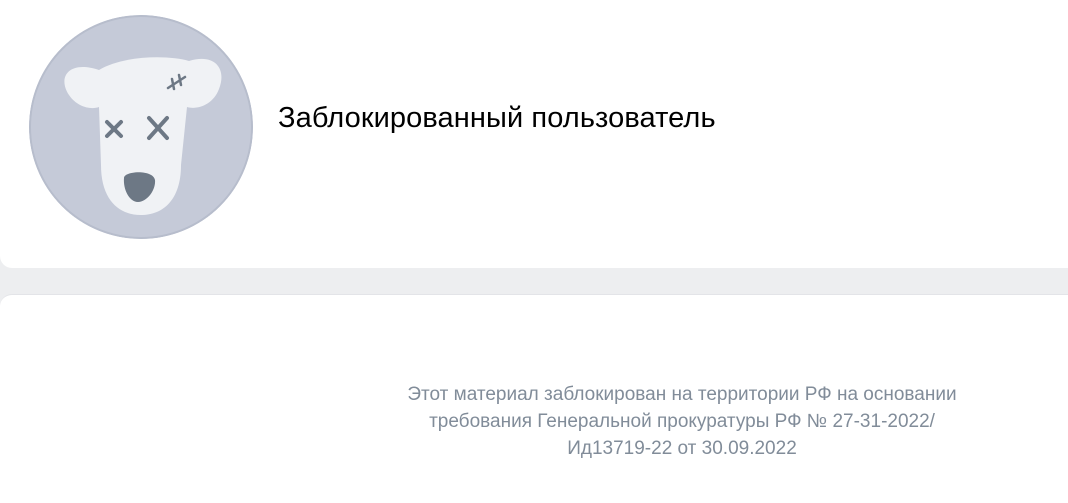 The height and width of the screenshot is (503, 1068). I want to click on notice-line: Ид13719-22 от 30.09.2022, so click(682, 448).